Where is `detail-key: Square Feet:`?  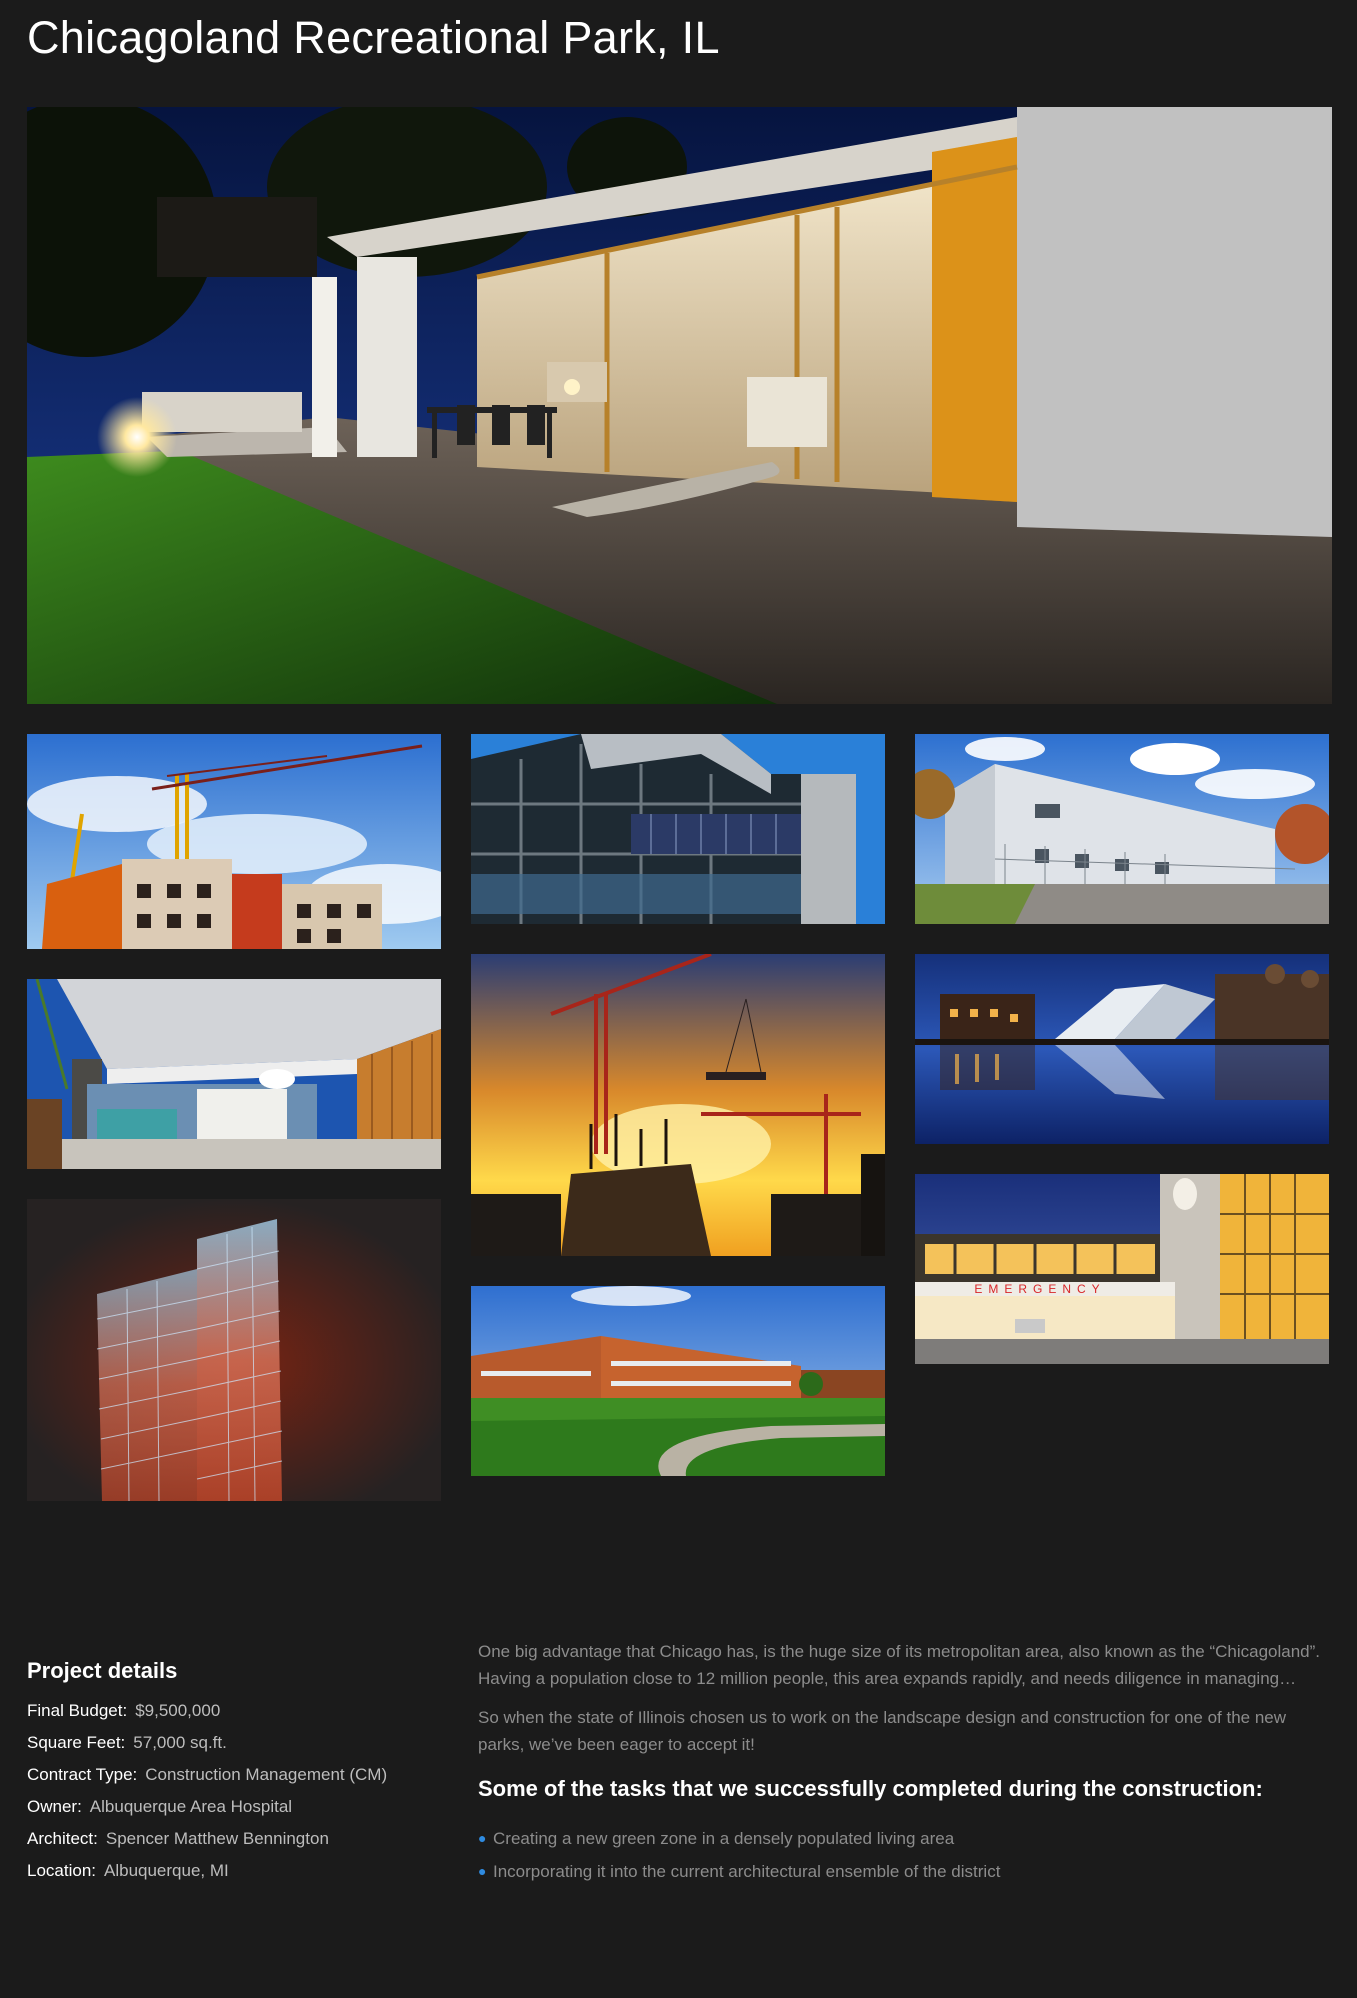
detail-key: Square Feet: is located at coordinates (76, 1742).